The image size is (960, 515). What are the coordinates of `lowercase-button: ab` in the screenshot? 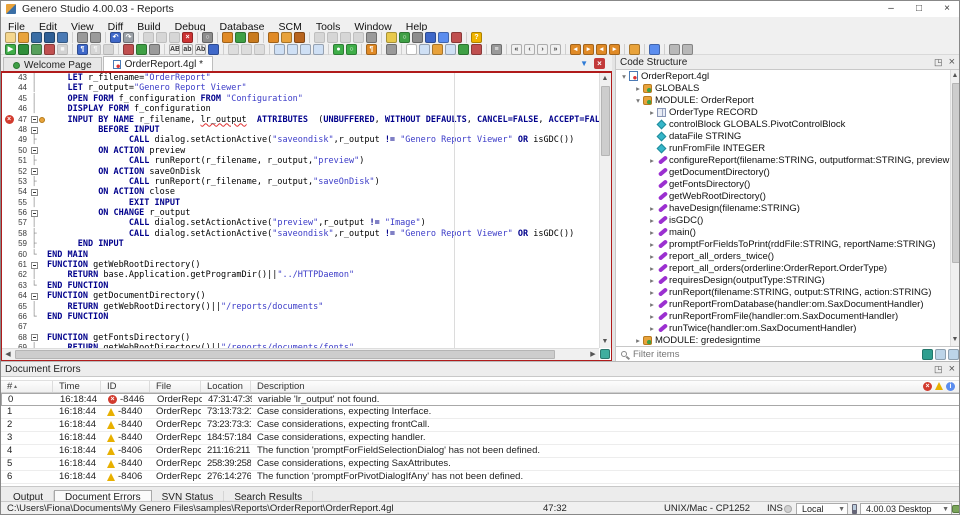 It's located at (187, 49).